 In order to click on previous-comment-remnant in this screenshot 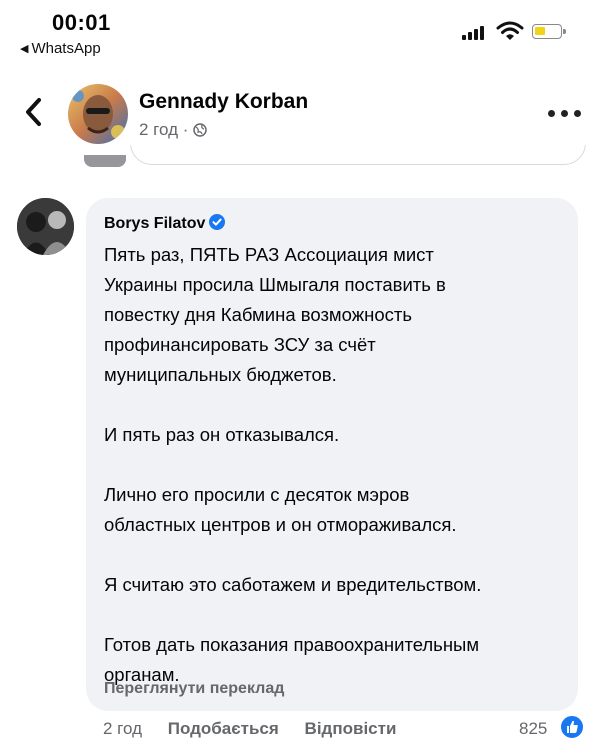, I will do `click(300, 160)`.